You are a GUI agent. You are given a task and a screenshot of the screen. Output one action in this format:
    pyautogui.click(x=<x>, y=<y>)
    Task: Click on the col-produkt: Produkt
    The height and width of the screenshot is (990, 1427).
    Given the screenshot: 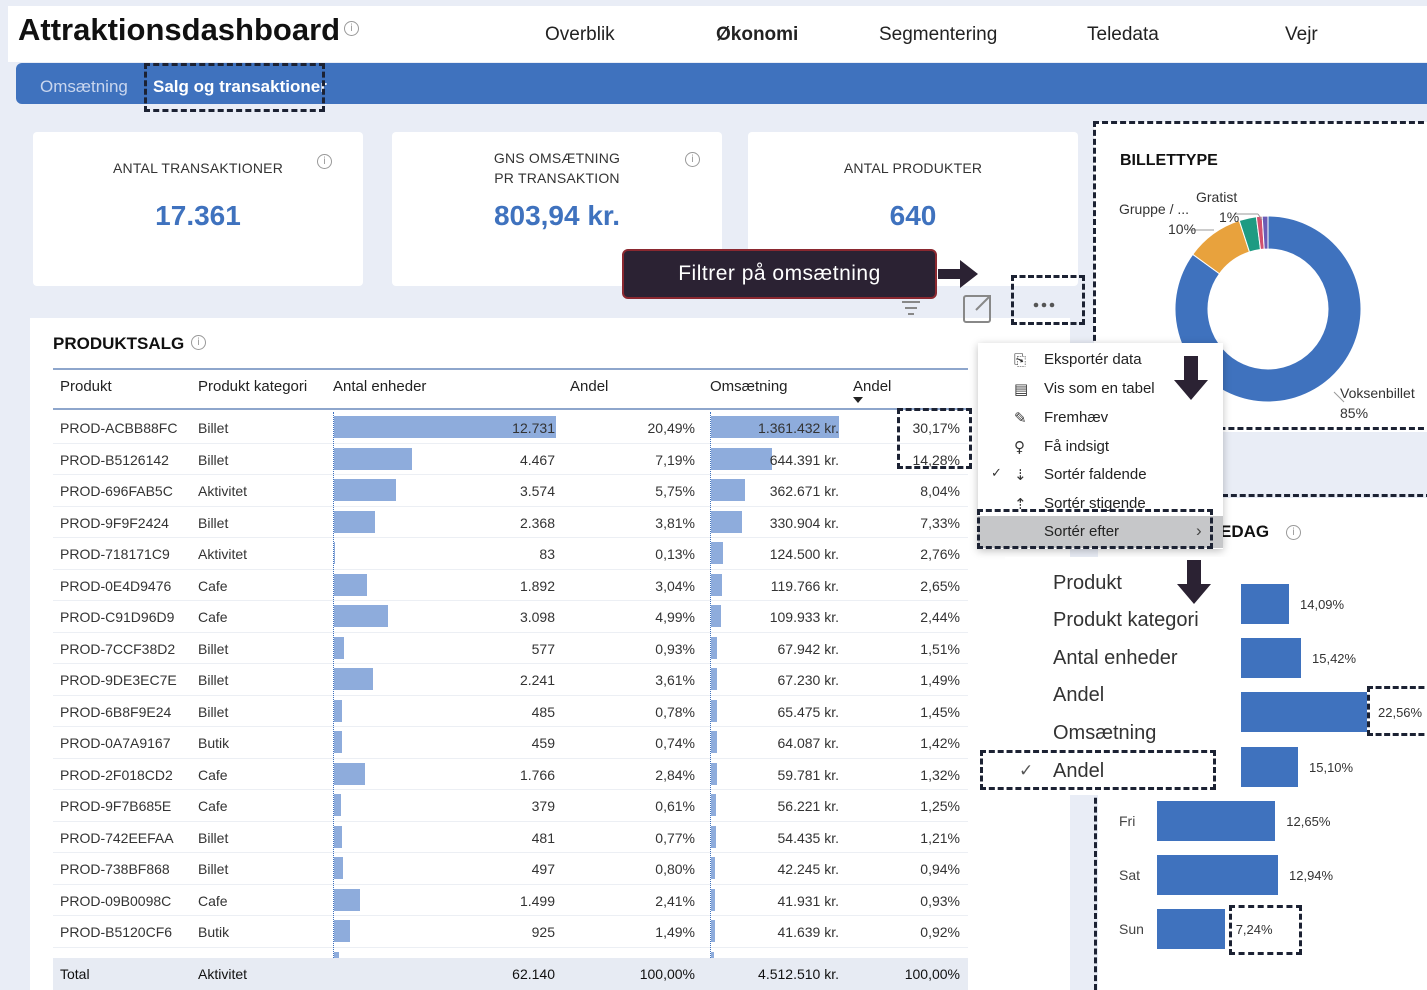 What is the action you would take?
    pyautogui.click(x=86, y=386)
    